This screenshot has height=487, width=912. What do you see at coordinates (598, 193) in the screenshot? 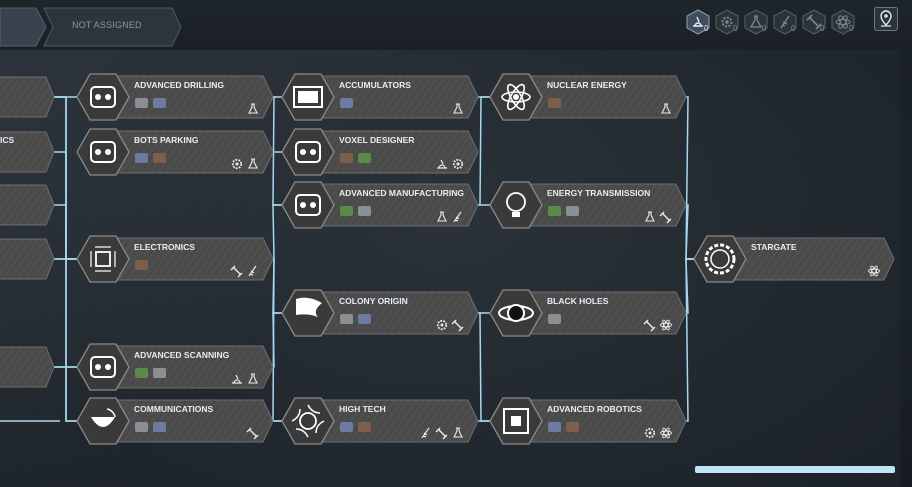
I see `tech-node-title: ENERGY TRANSMISSION` at bounding box center [598, 193].